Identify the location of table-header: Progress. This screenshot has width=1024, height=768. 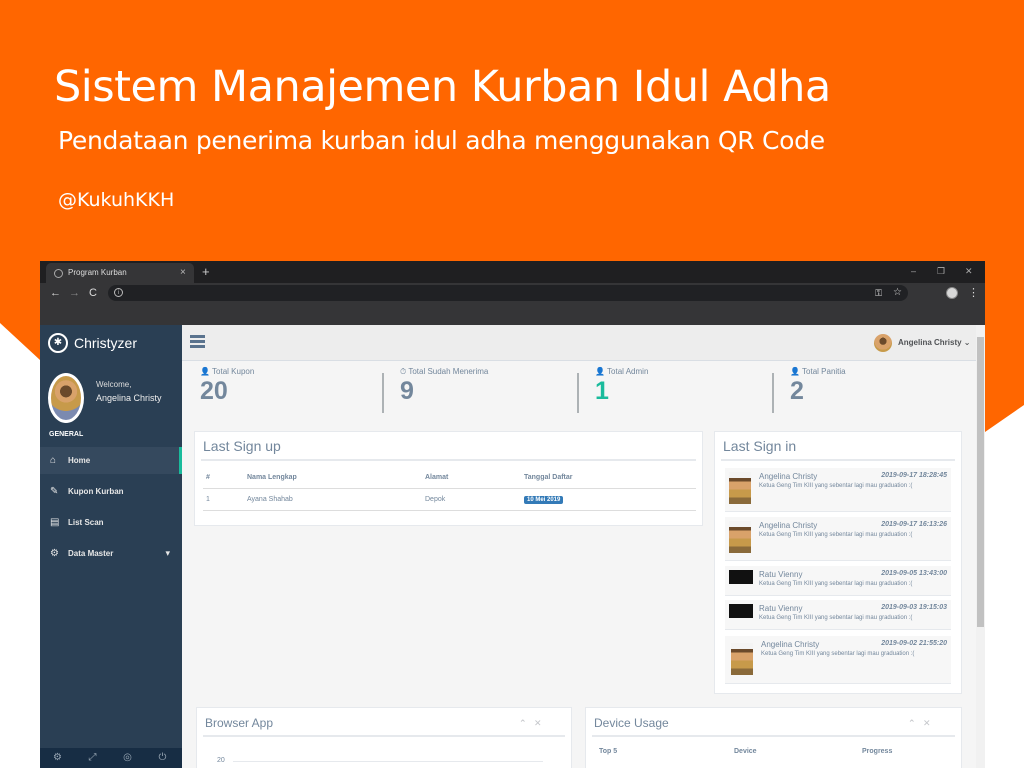
(877, 751).